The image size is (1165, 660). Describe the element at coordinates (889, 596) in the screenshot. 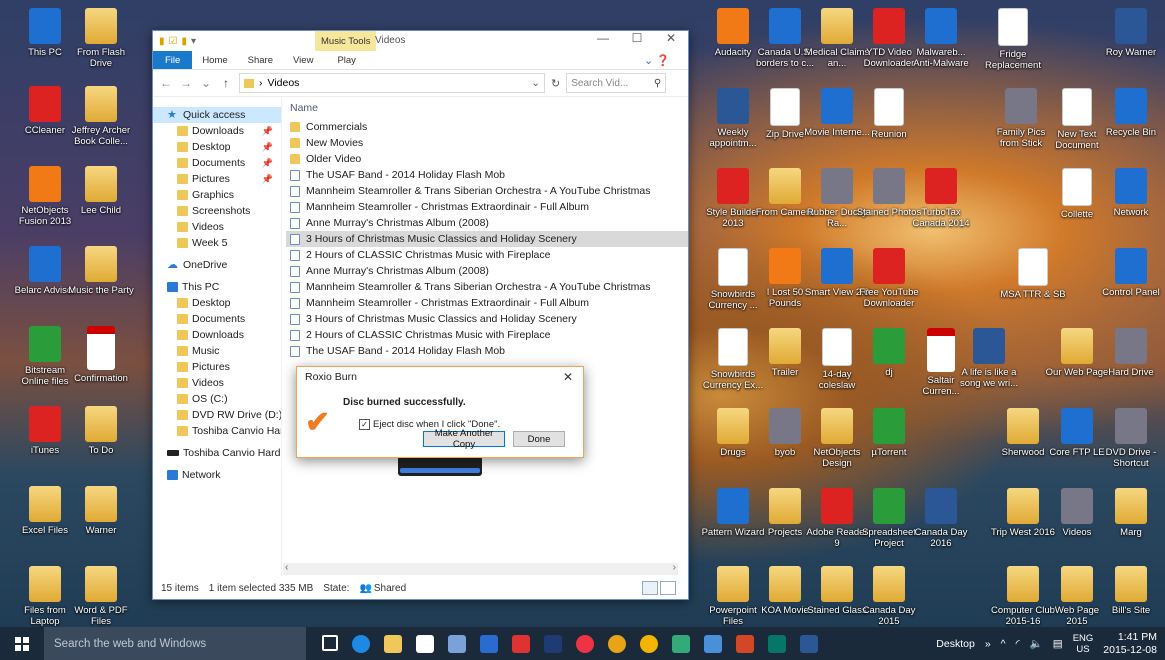

I see `desktop-icon-canada-day-2015: Canada Day 2015` at that location.